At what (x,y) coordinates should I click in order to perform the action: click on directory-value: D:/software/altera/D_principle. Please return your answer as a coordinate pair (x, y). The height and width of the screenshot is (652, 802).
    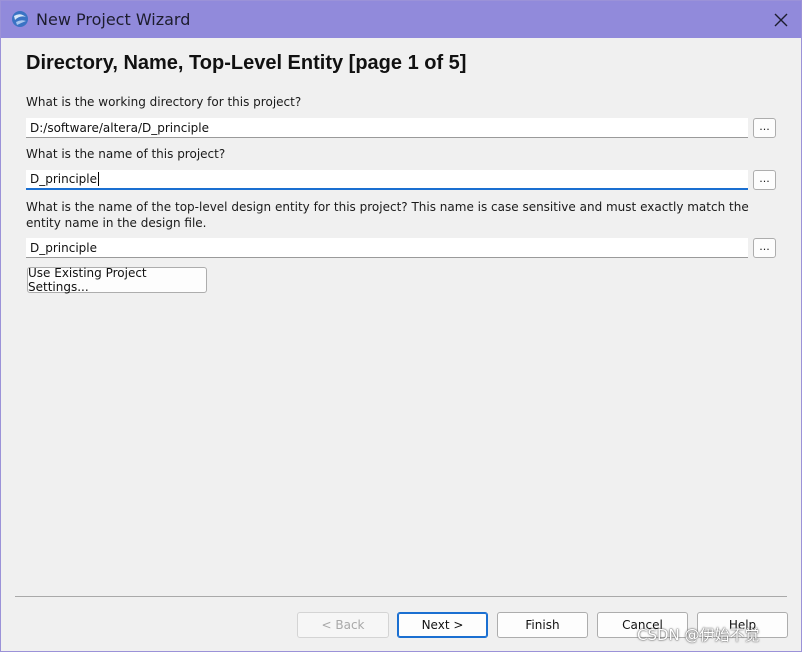
    Looking at the image, I should click on (120, 127).